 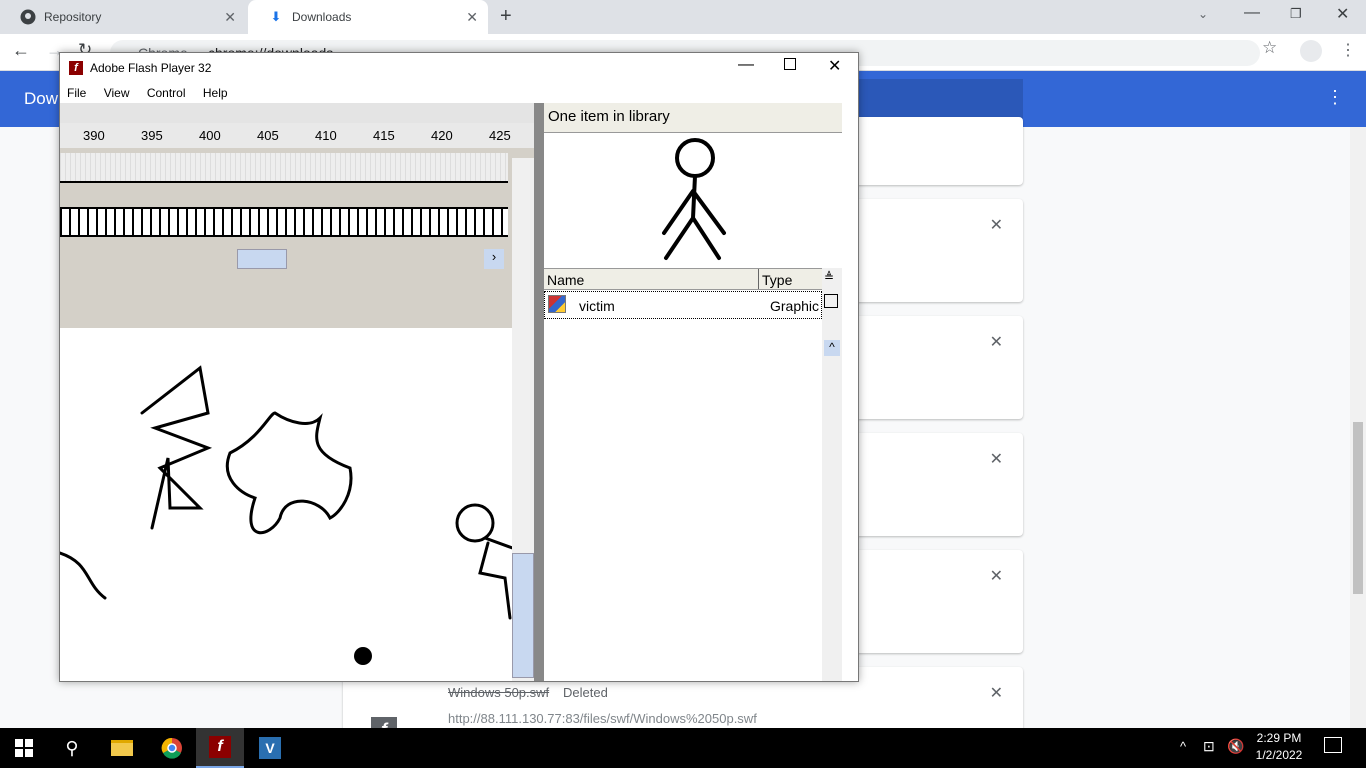 I want to click on download-status: Deleted, so click(x=585, y=692).